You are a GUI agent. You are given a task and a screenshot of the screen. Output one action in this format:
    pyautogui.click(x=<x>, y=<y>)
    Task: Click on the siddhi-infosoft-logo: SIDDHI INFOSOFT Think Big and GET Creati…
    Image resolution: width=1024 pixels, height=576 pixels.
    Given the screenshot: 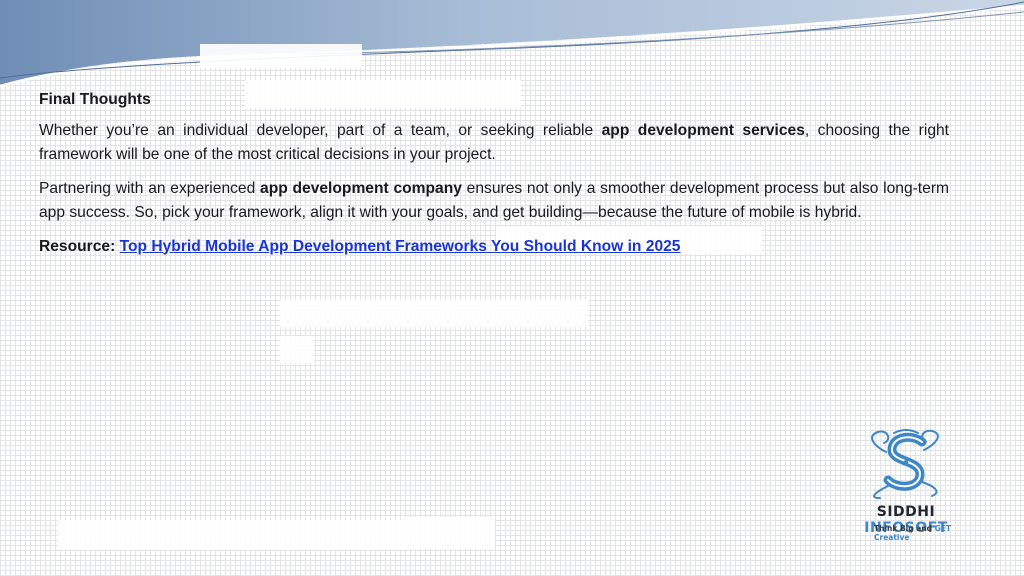 What is the action you would take?
    pyautogui.click(x=907, y=485)
    